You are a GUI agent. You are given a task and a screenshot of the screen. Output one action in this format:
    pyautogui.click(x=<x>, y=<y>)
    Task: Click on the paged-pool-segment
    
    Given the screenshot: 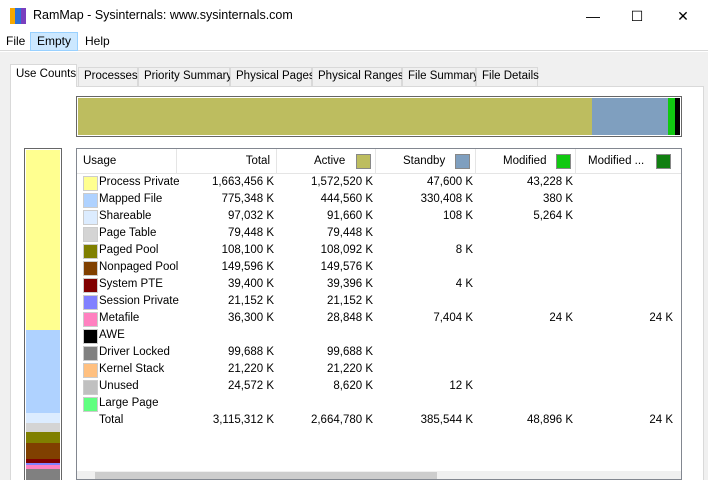 What is the action you would take?
    pyautogui.click(x=43, y=437)
    